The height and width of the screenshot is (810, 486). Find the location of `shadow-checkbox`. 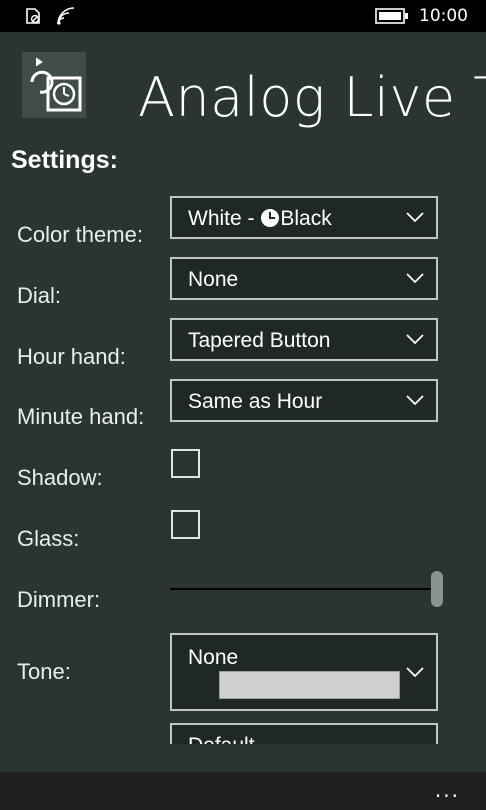

shadow-checkbox is located at coordinates (185, 463).